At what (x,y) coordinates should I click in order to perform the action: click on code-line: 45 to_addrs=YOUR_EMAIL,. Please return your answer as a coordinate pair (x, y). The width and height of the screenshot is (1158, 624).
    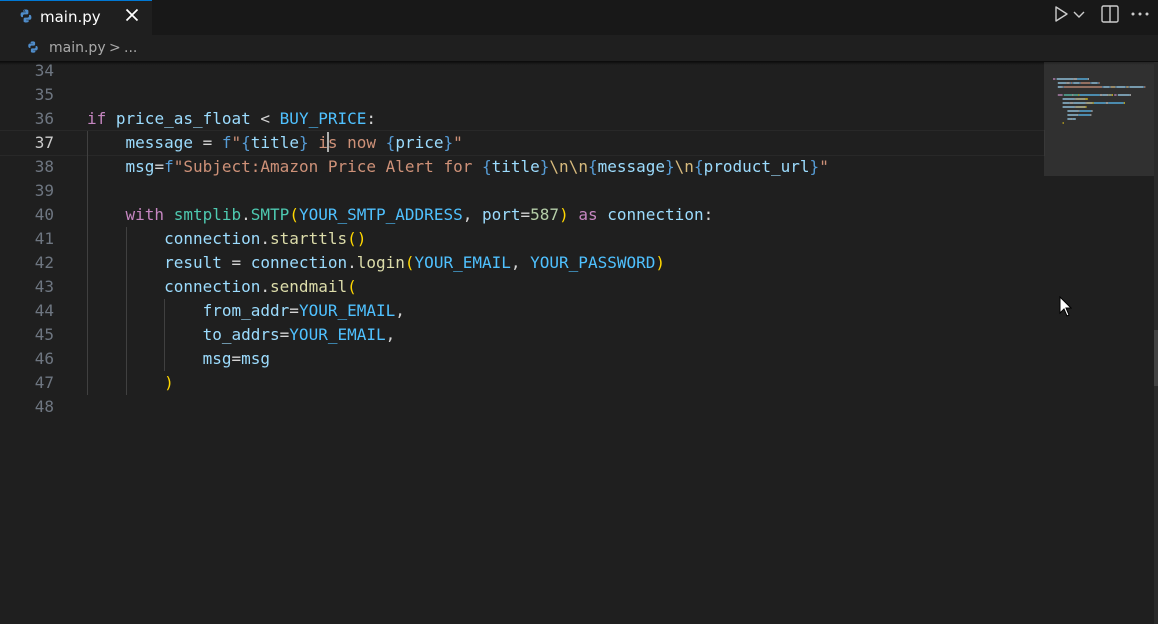
    Looking at the image, I should click on (522, 335).